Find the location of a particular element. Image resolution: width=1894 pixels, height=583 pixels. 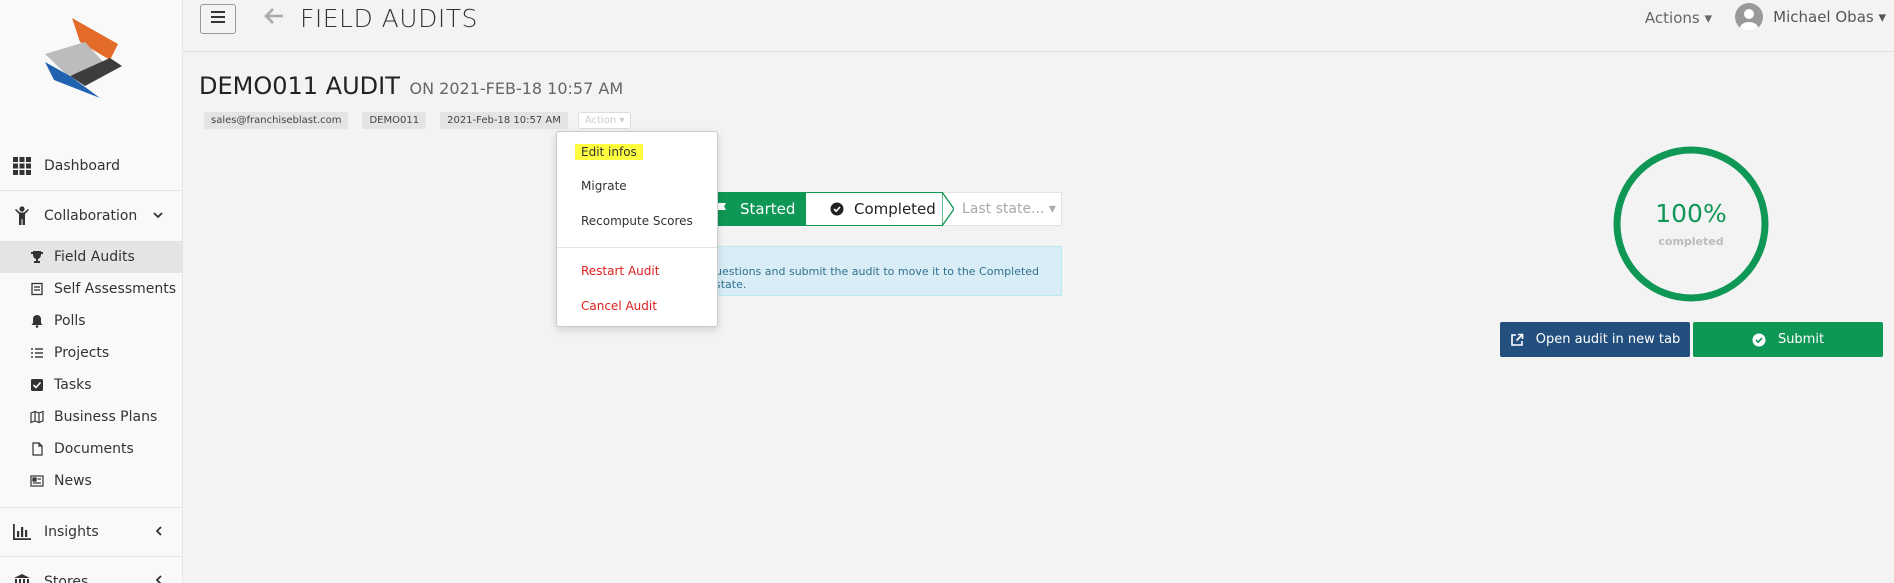

step-label: Started is located at coordinates (768, 209).